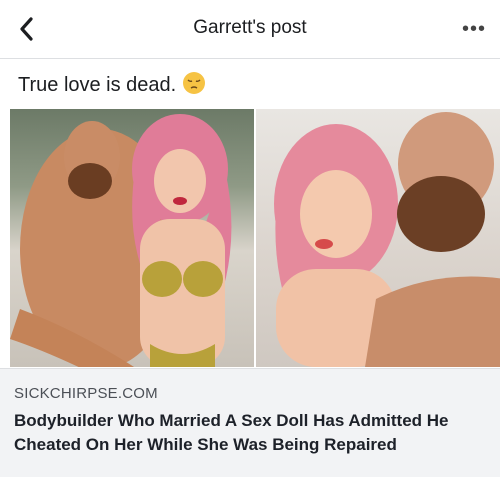 Image resolution: width=500 pixels, height=477 pixels. I want to click on more-dots-icon: •••, so click(474, 29).